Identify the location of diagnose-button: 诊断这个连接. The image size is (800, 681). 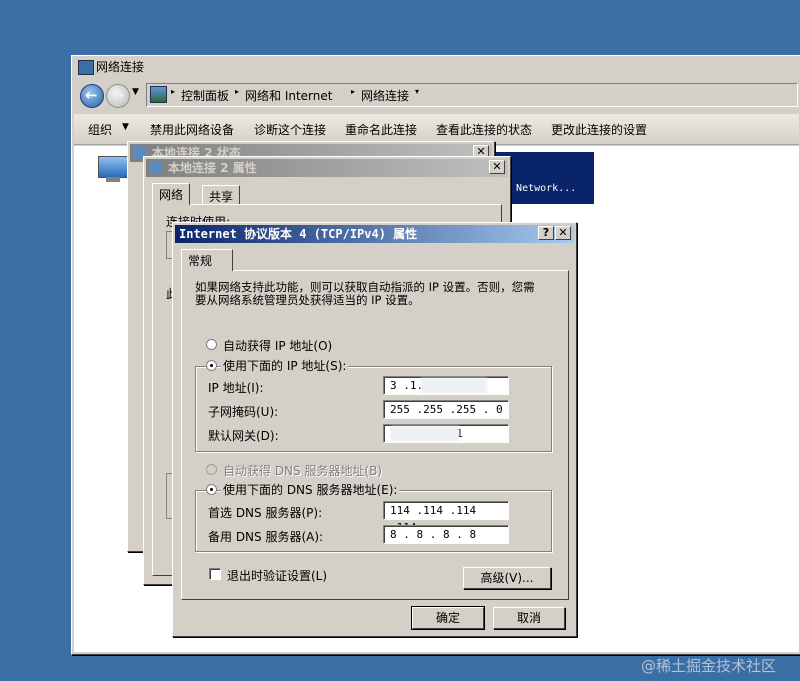
(290, 129).